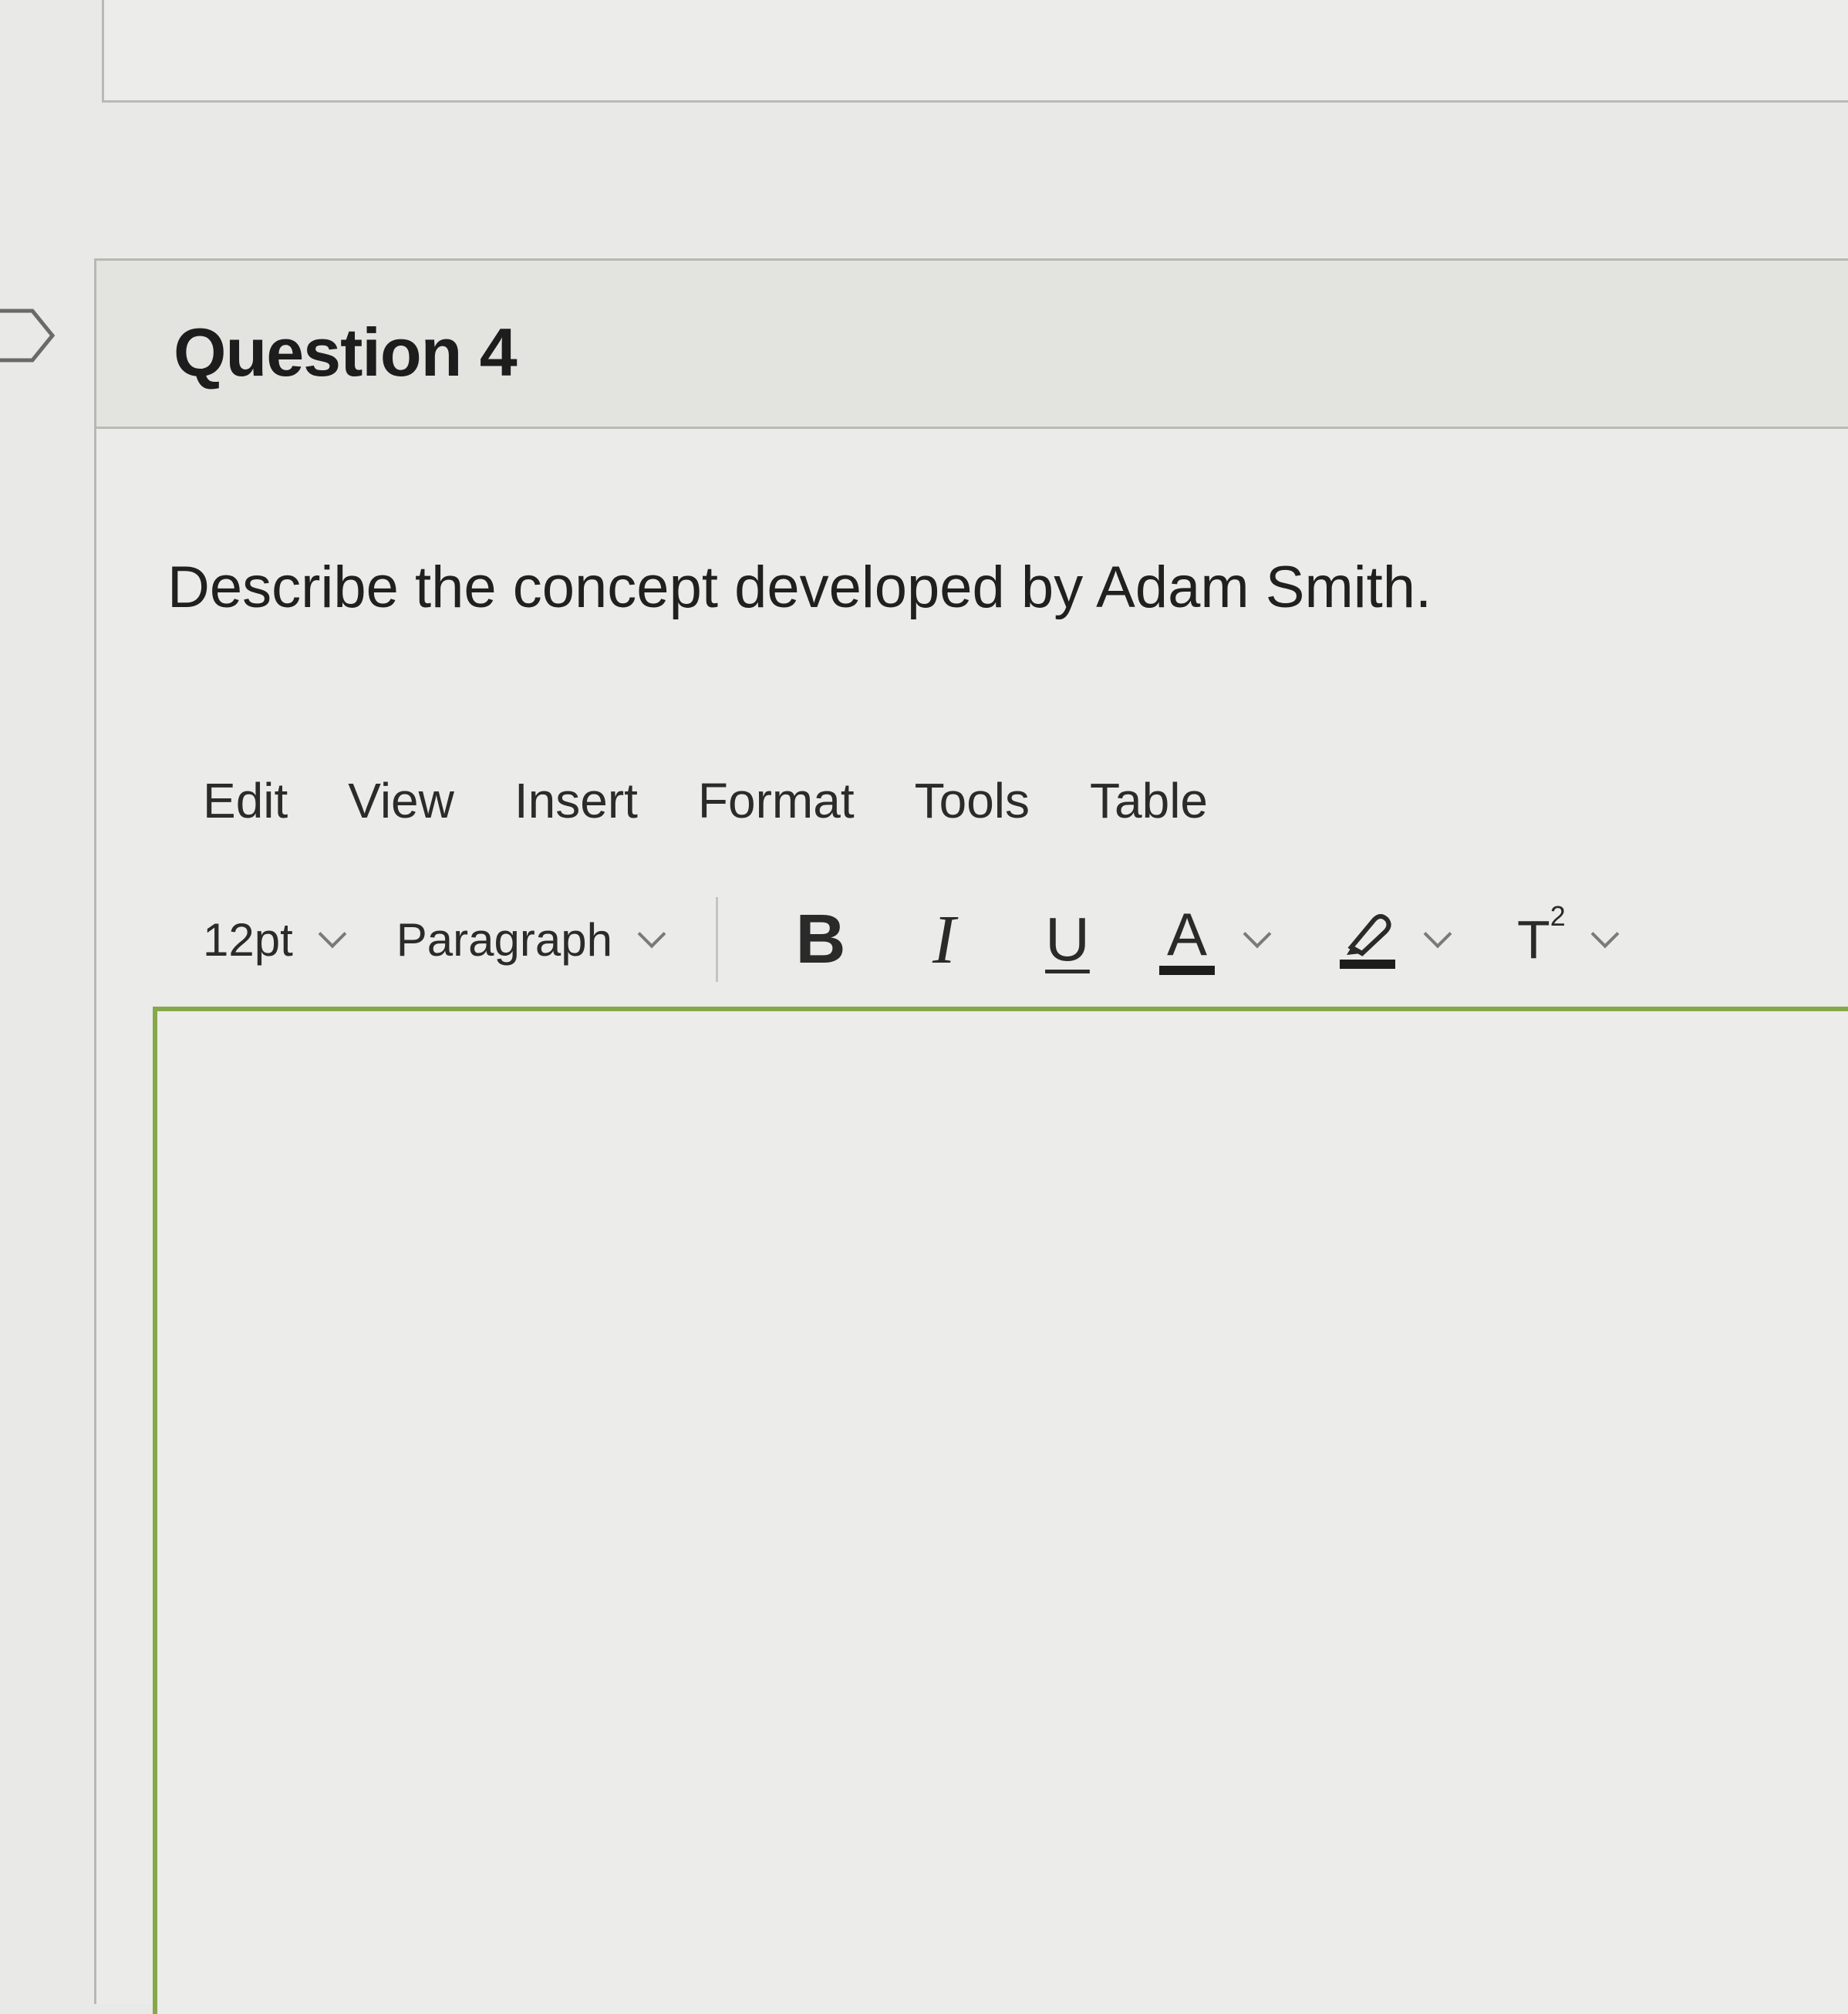 The height and width of the screenshot is (2014, 1848). Describe the element at coordinates (944, 939) in the screenshot. I see `italic-button: I` at that location.